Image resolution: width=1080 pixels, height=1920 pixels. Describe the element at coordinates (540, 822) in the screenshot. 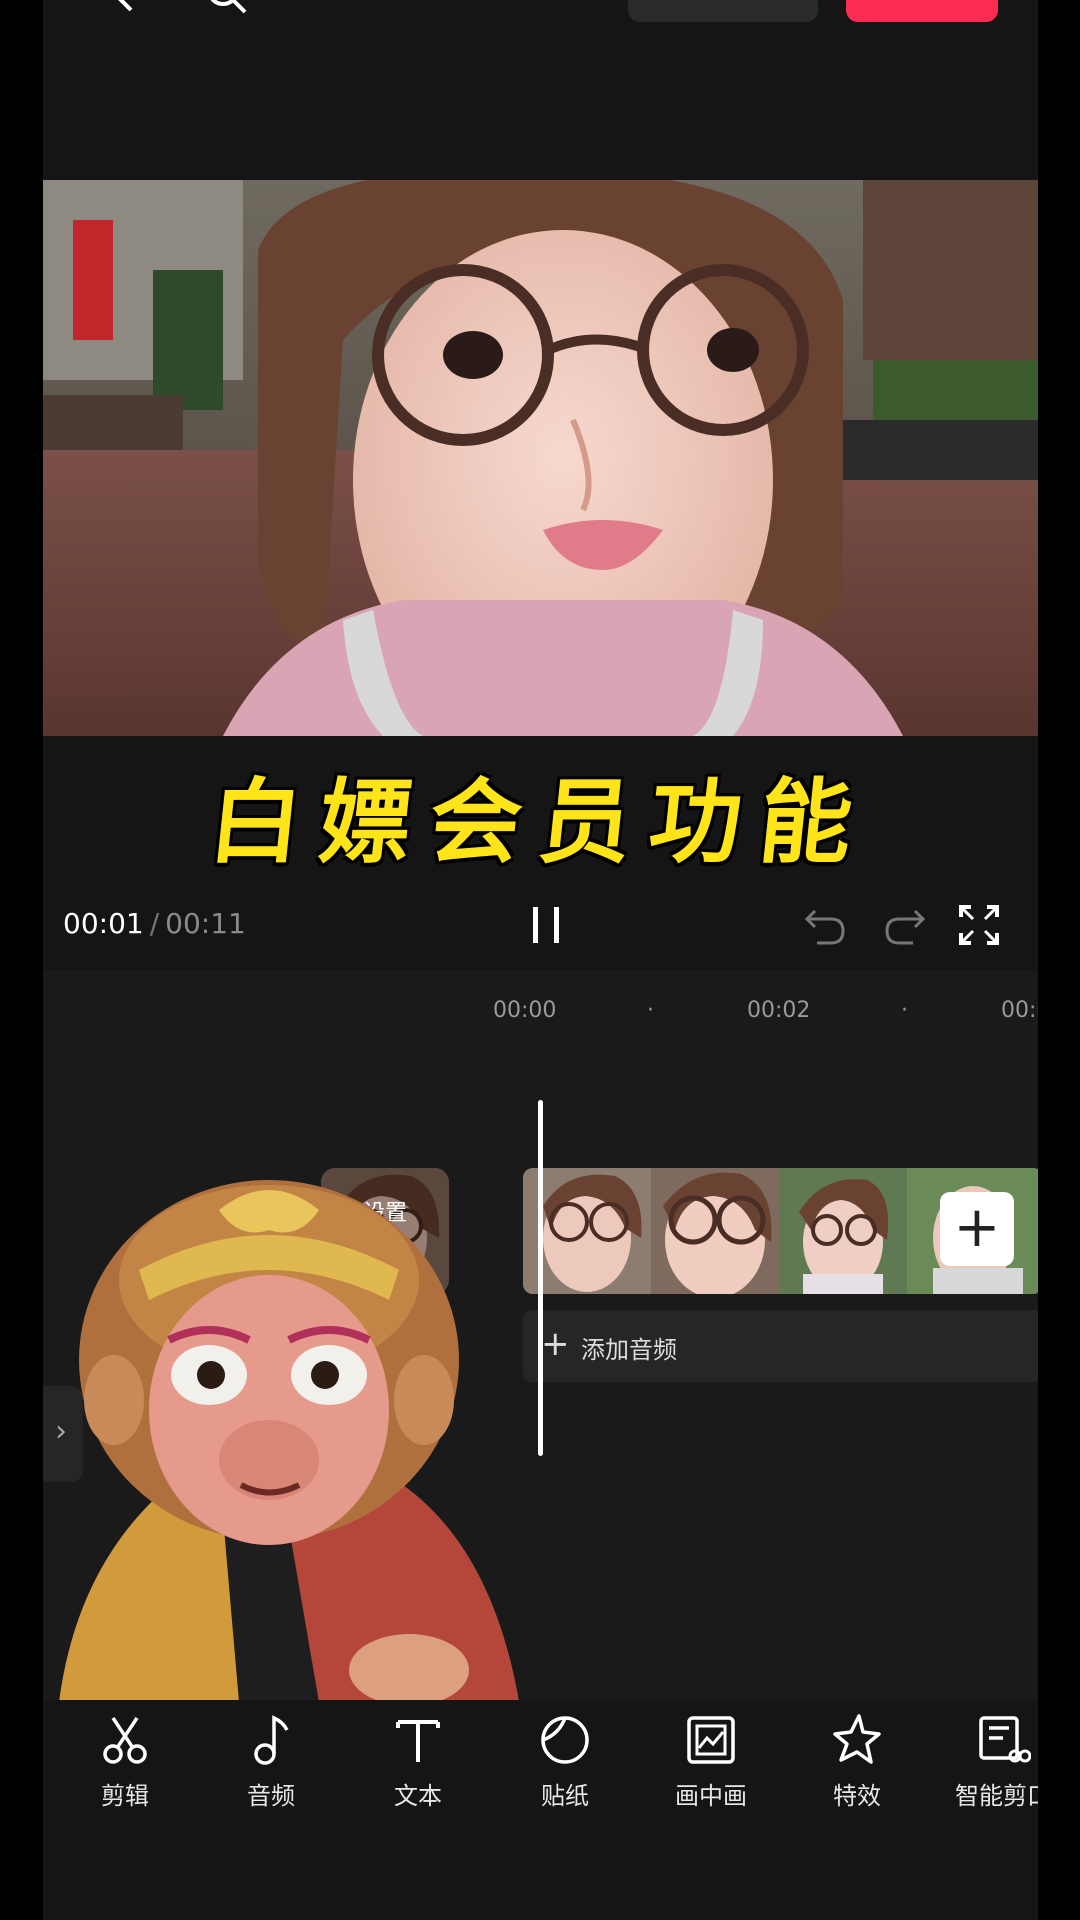

I see `video-caption: 白嫖会员功能` at that location.